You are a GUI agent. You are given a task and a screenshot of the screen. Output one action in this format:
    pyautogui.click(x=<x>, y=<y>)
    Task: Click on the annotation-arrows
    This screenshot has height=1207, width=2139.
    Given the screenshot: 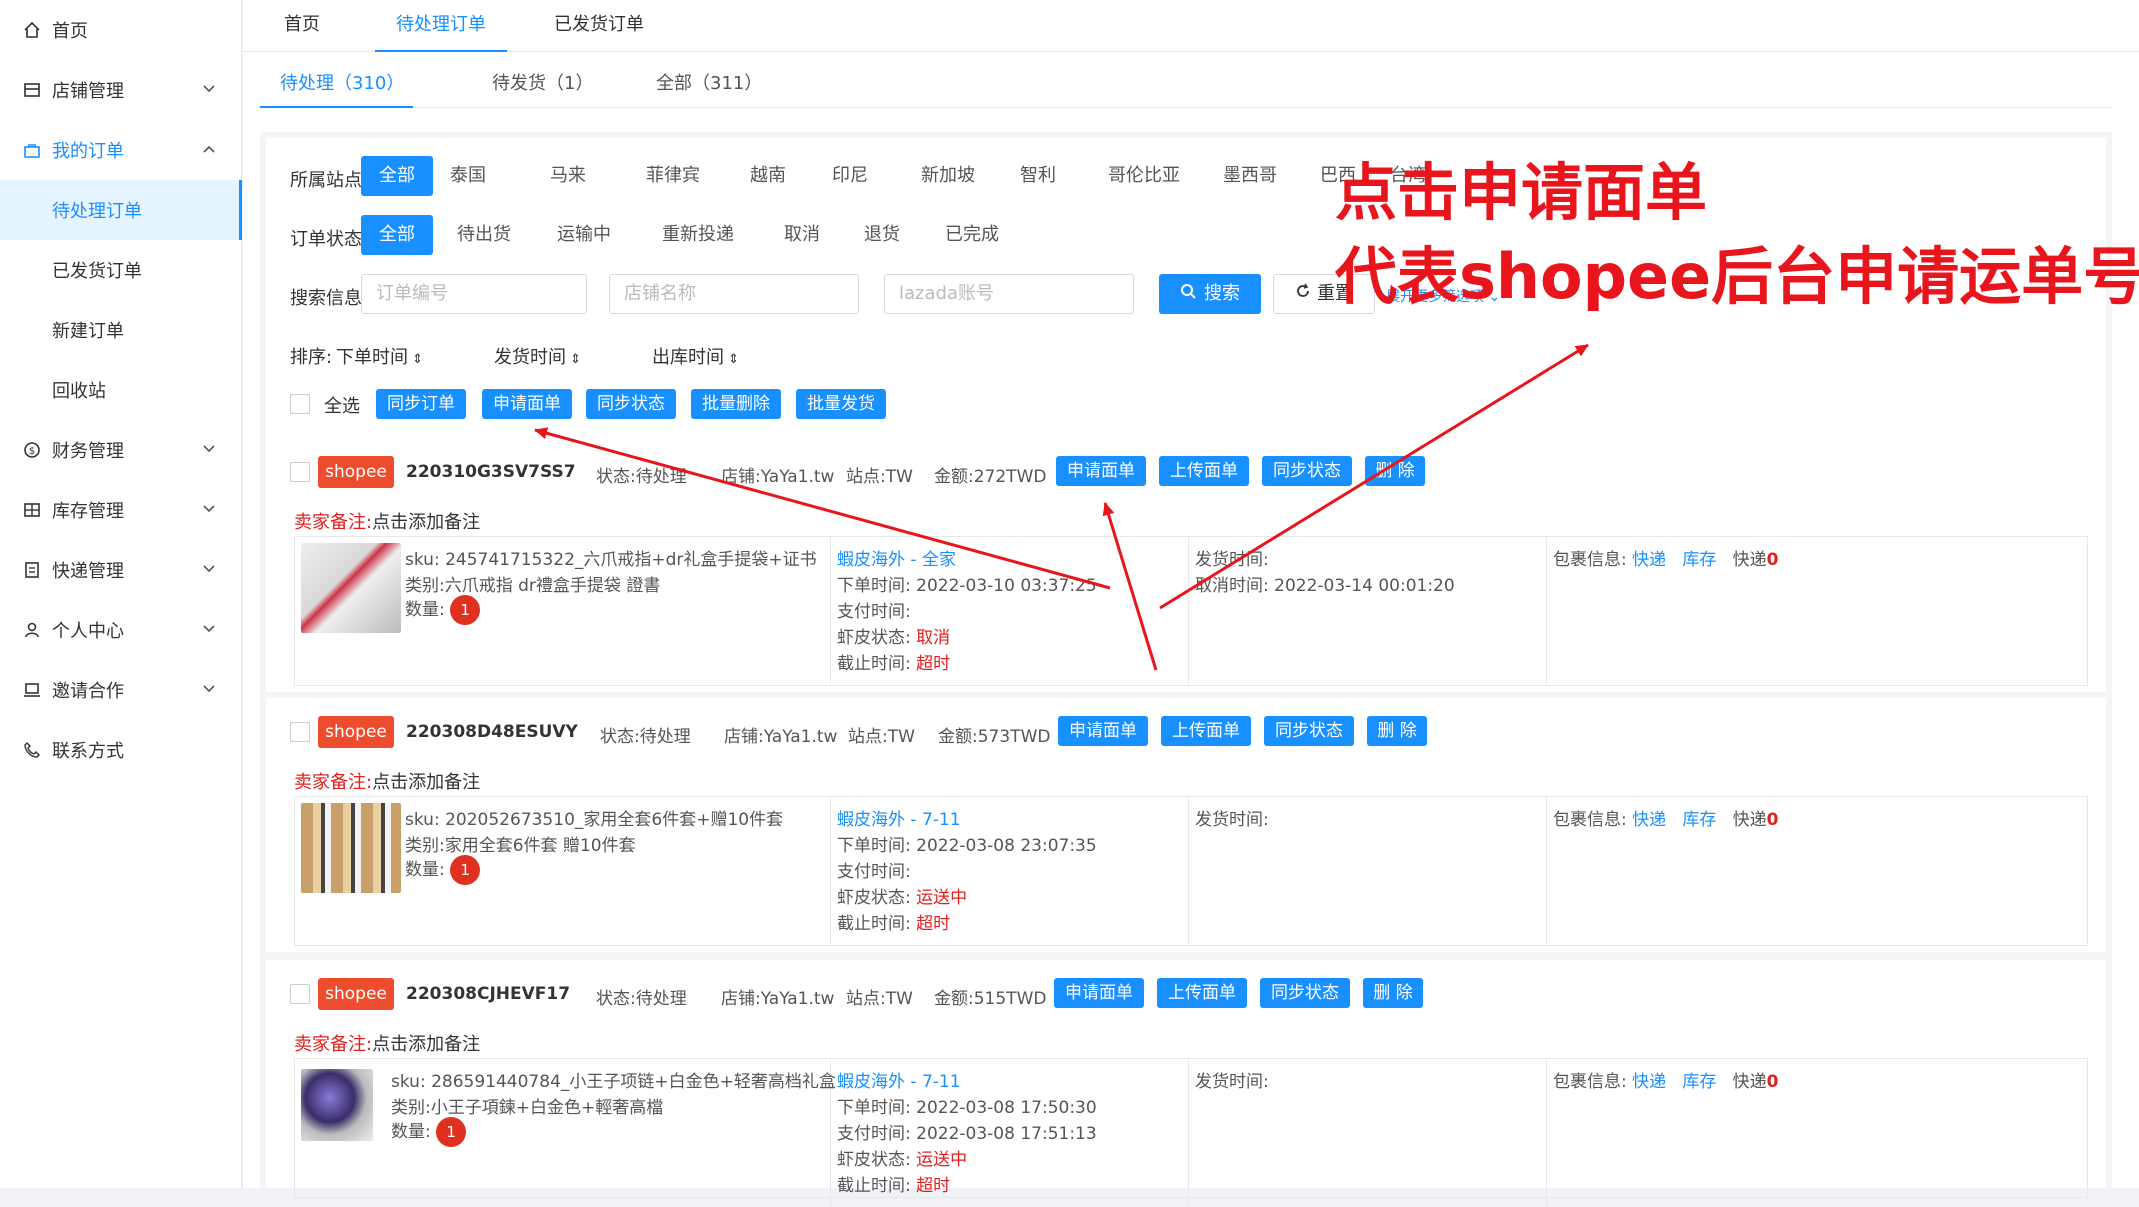 What is the action you would take?
    pyautogui.click(x=1061, y=507)
    